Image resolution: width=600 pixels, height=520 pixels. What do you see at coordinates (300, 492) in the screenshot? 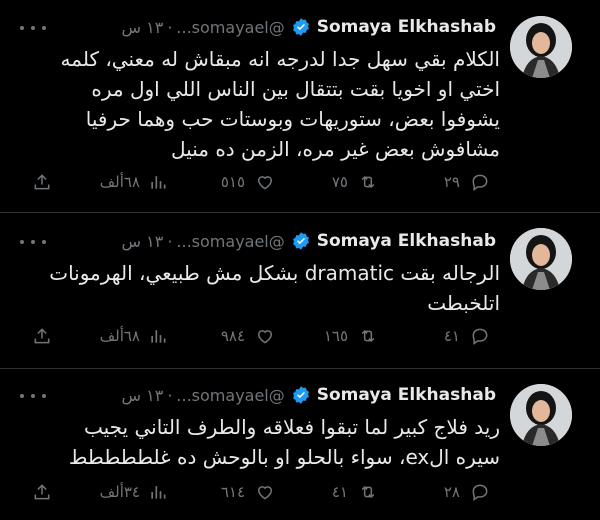
I see `tweet-actions: ٢٨ ٤١ ٦١٤ ٣٤ألف` at bounding box center [300, 492].